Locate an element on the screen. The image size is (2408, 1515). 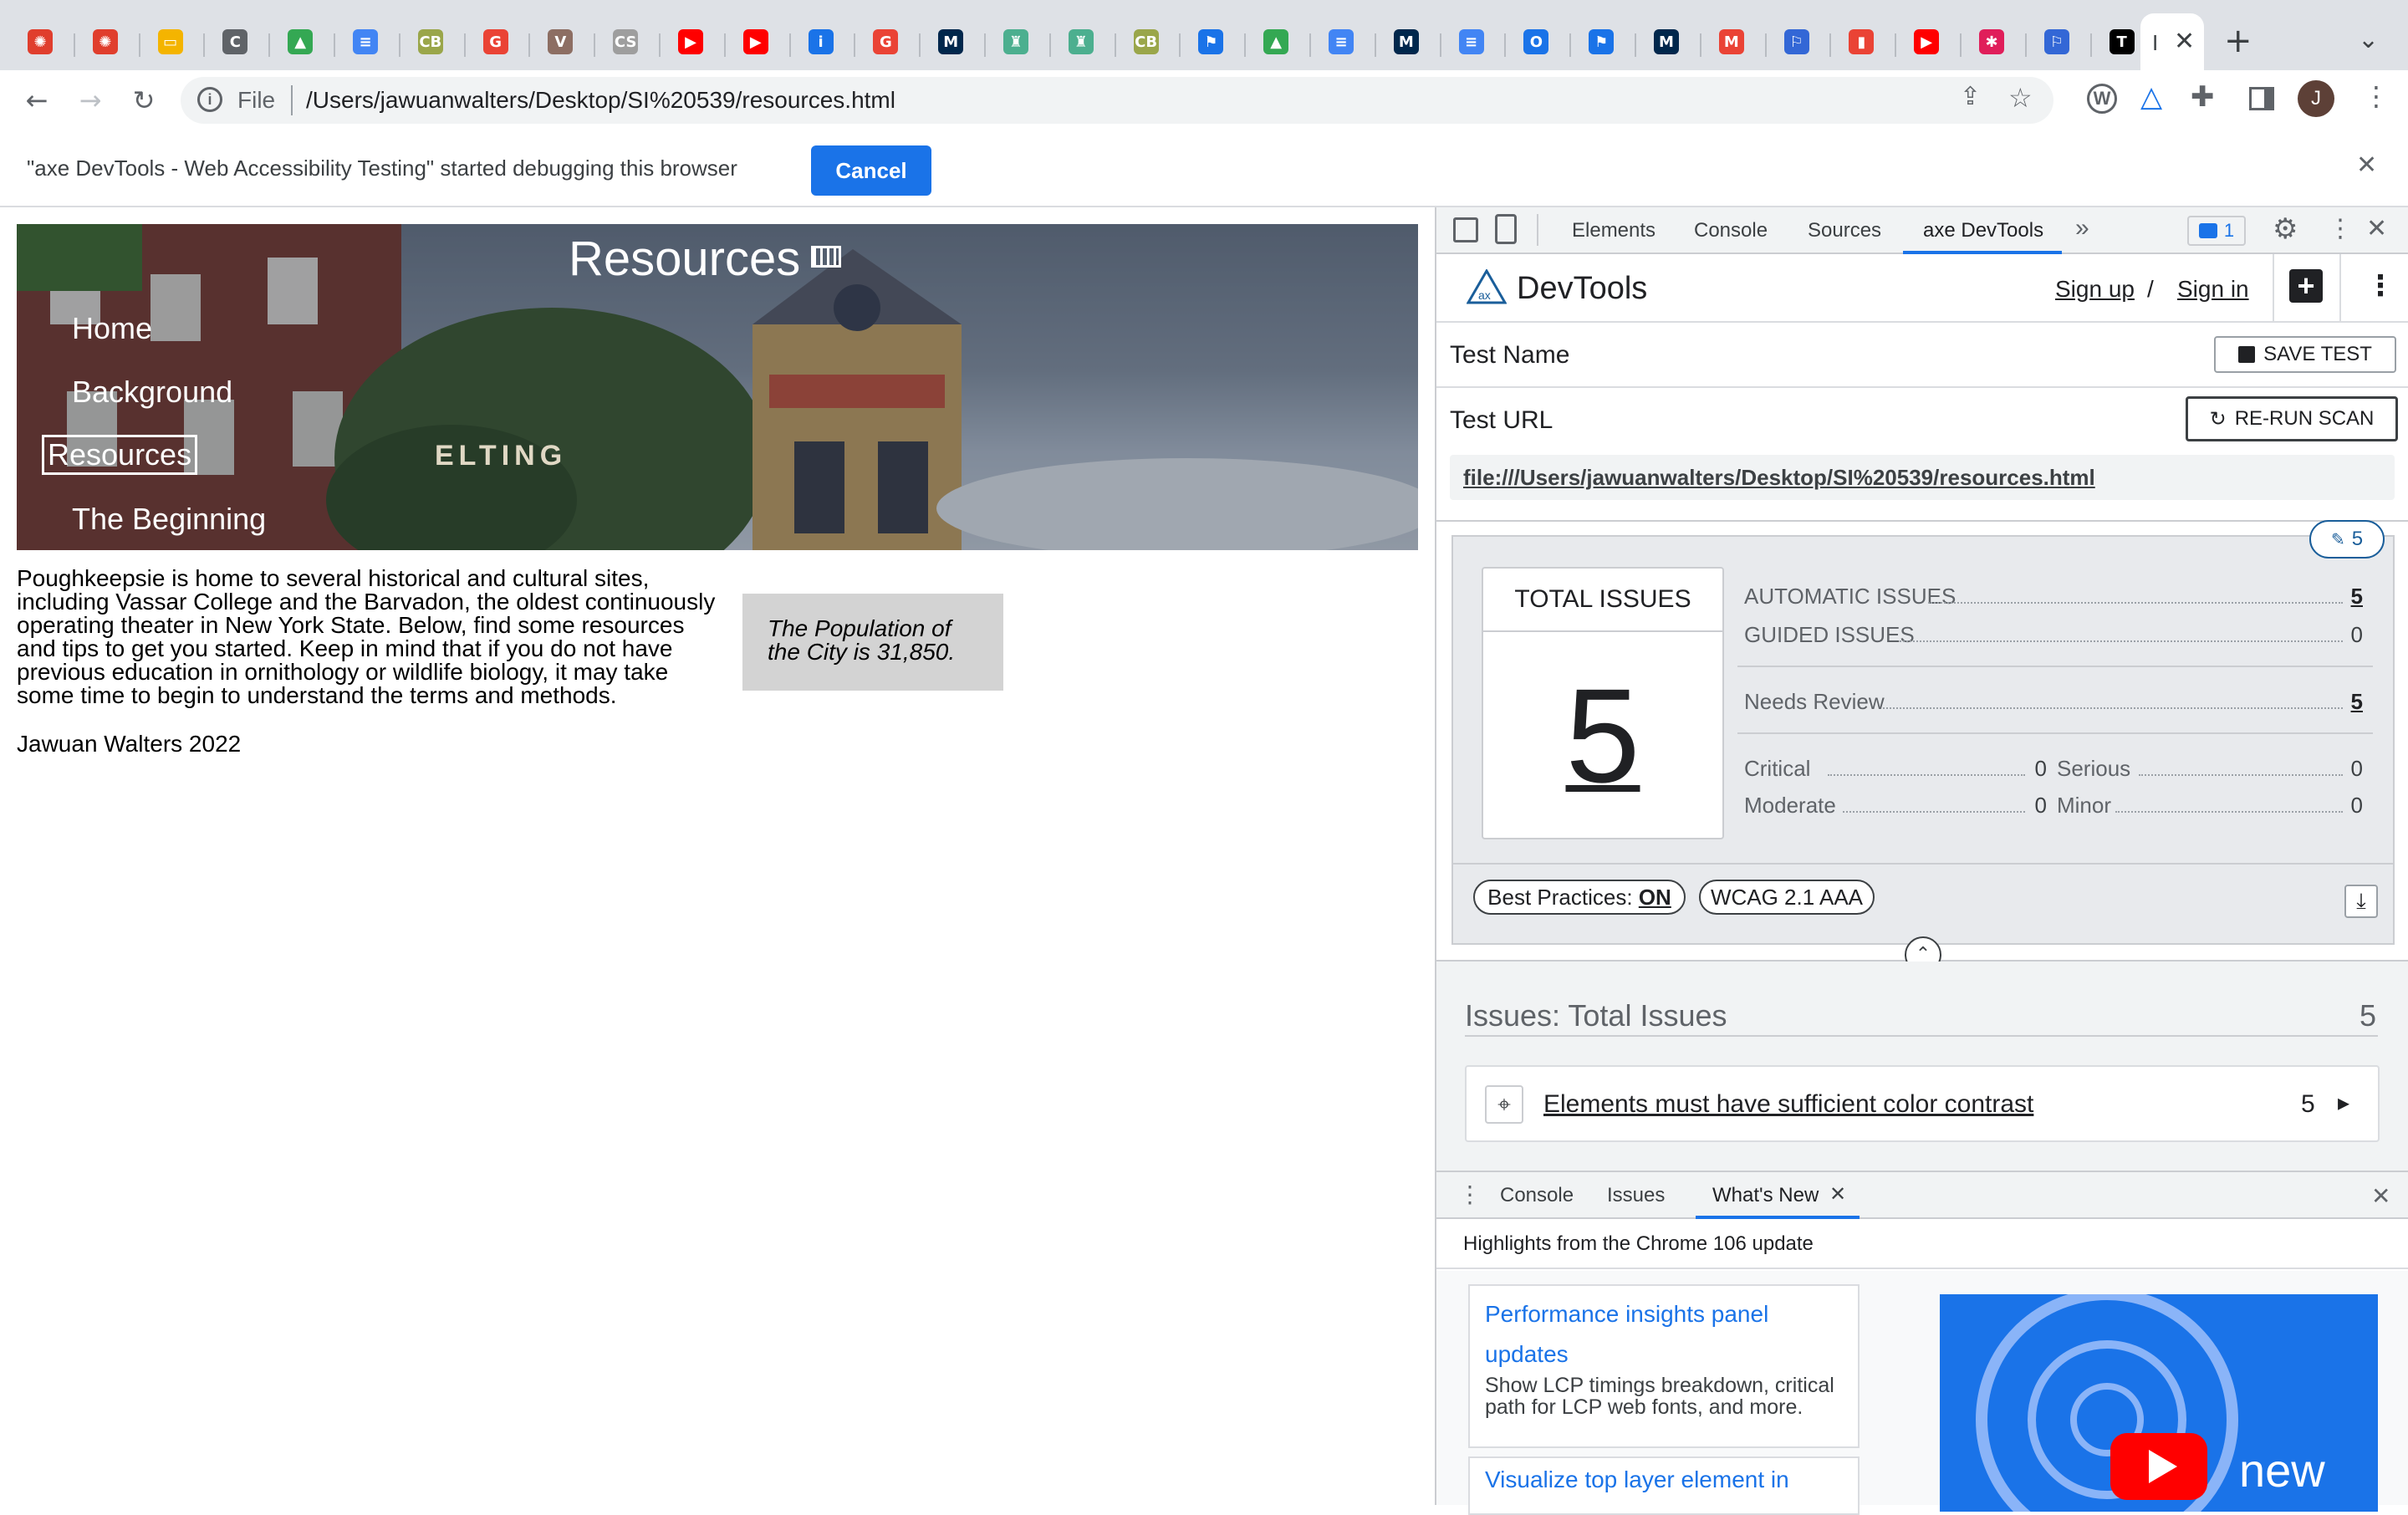
axe-menu-icon: ⋮ is located at coordinates (2381, 286).